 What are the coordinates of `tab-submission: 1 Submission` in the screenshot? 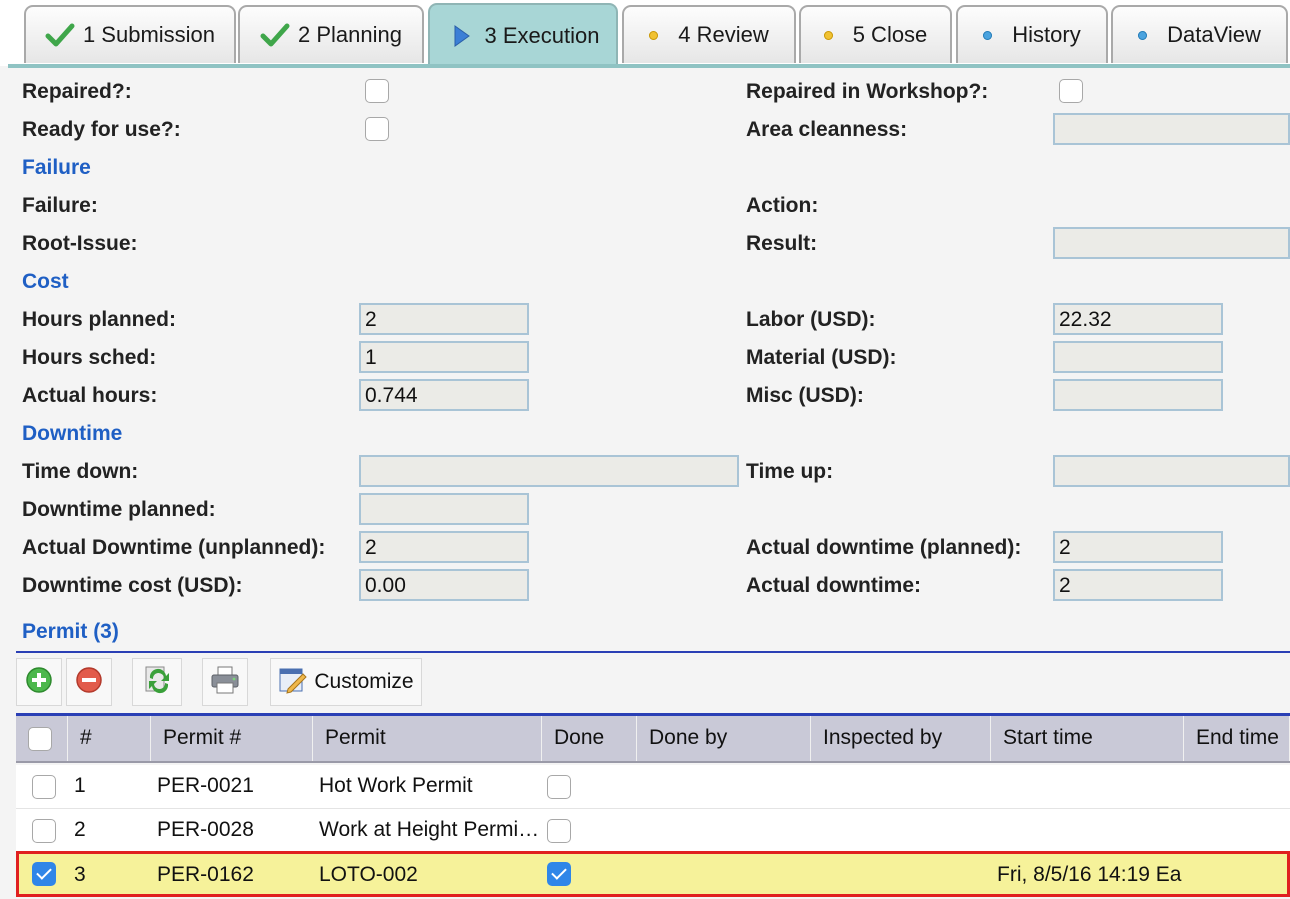 It's located at (130, 34).